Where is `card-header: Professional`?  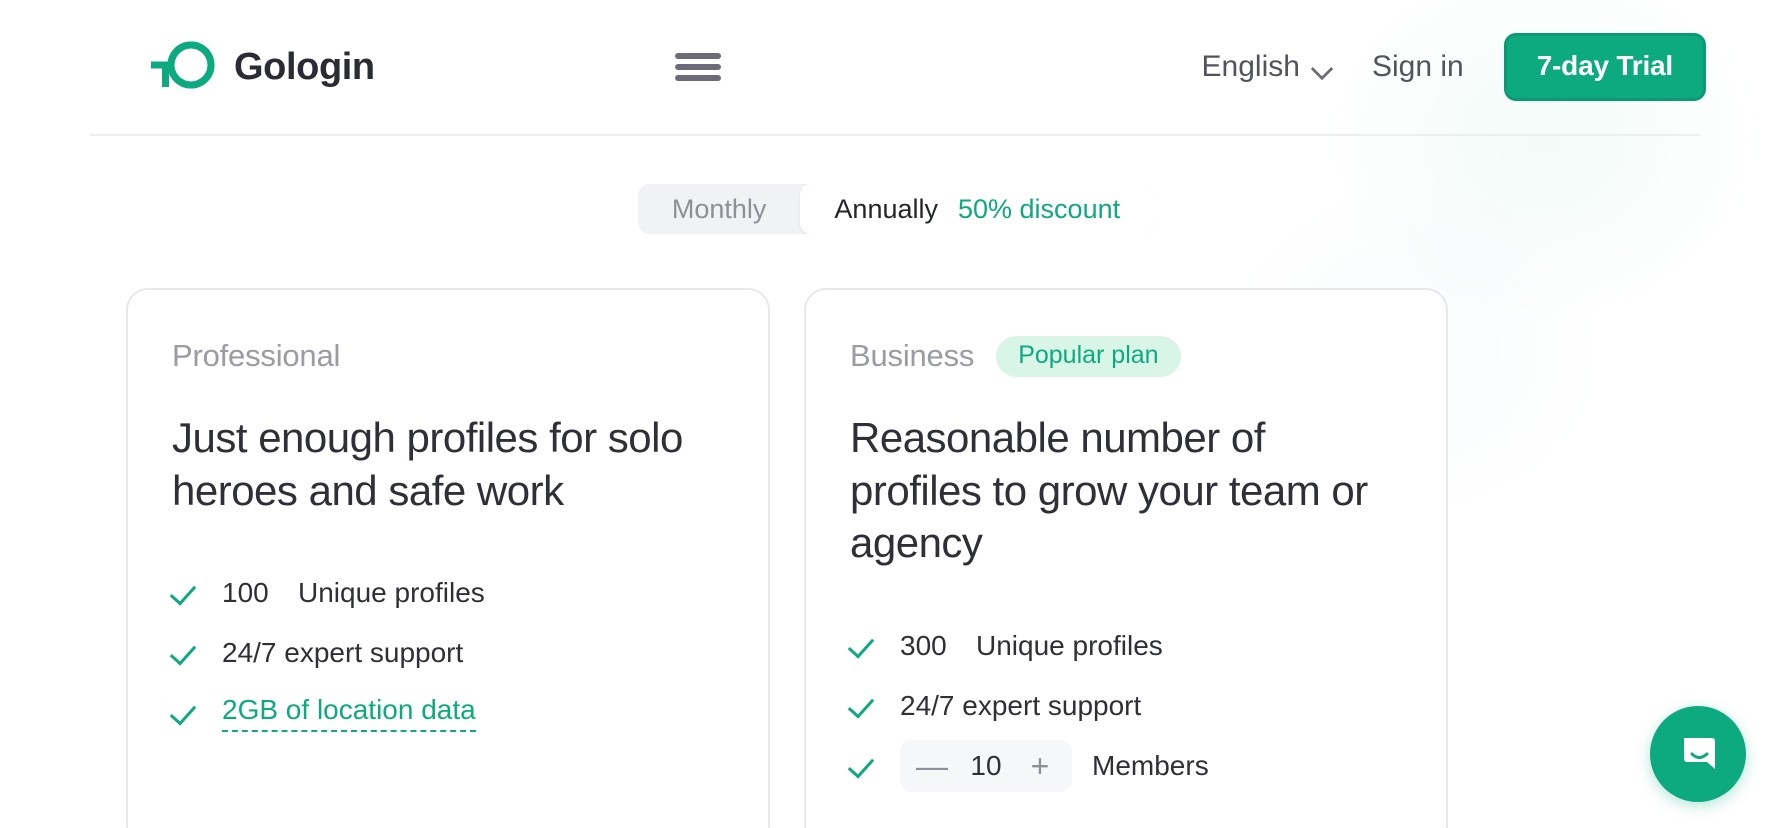
card-header: Professional is located at coordinates (448, 356).